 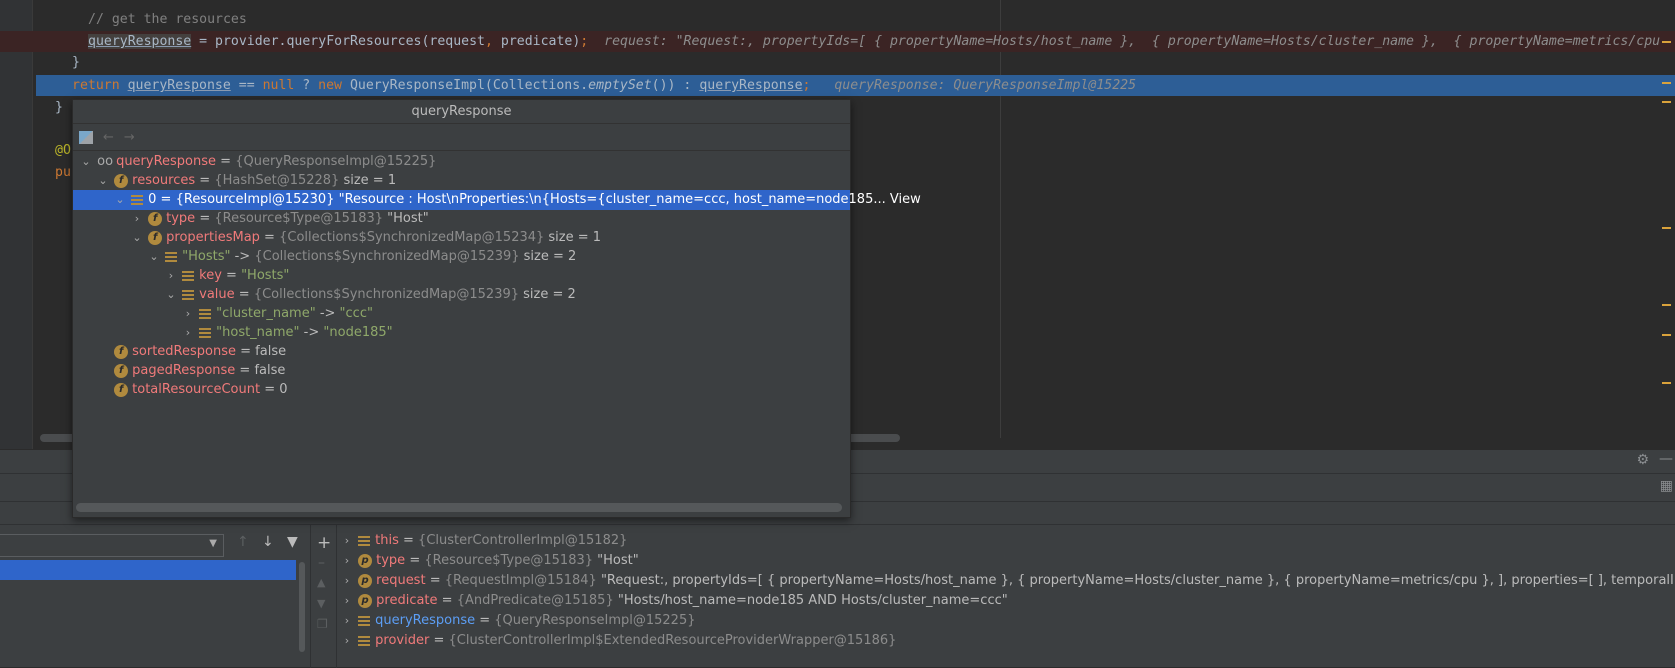 I want to click on chevron-down-icon: ▼, so click(x=213, y=543).